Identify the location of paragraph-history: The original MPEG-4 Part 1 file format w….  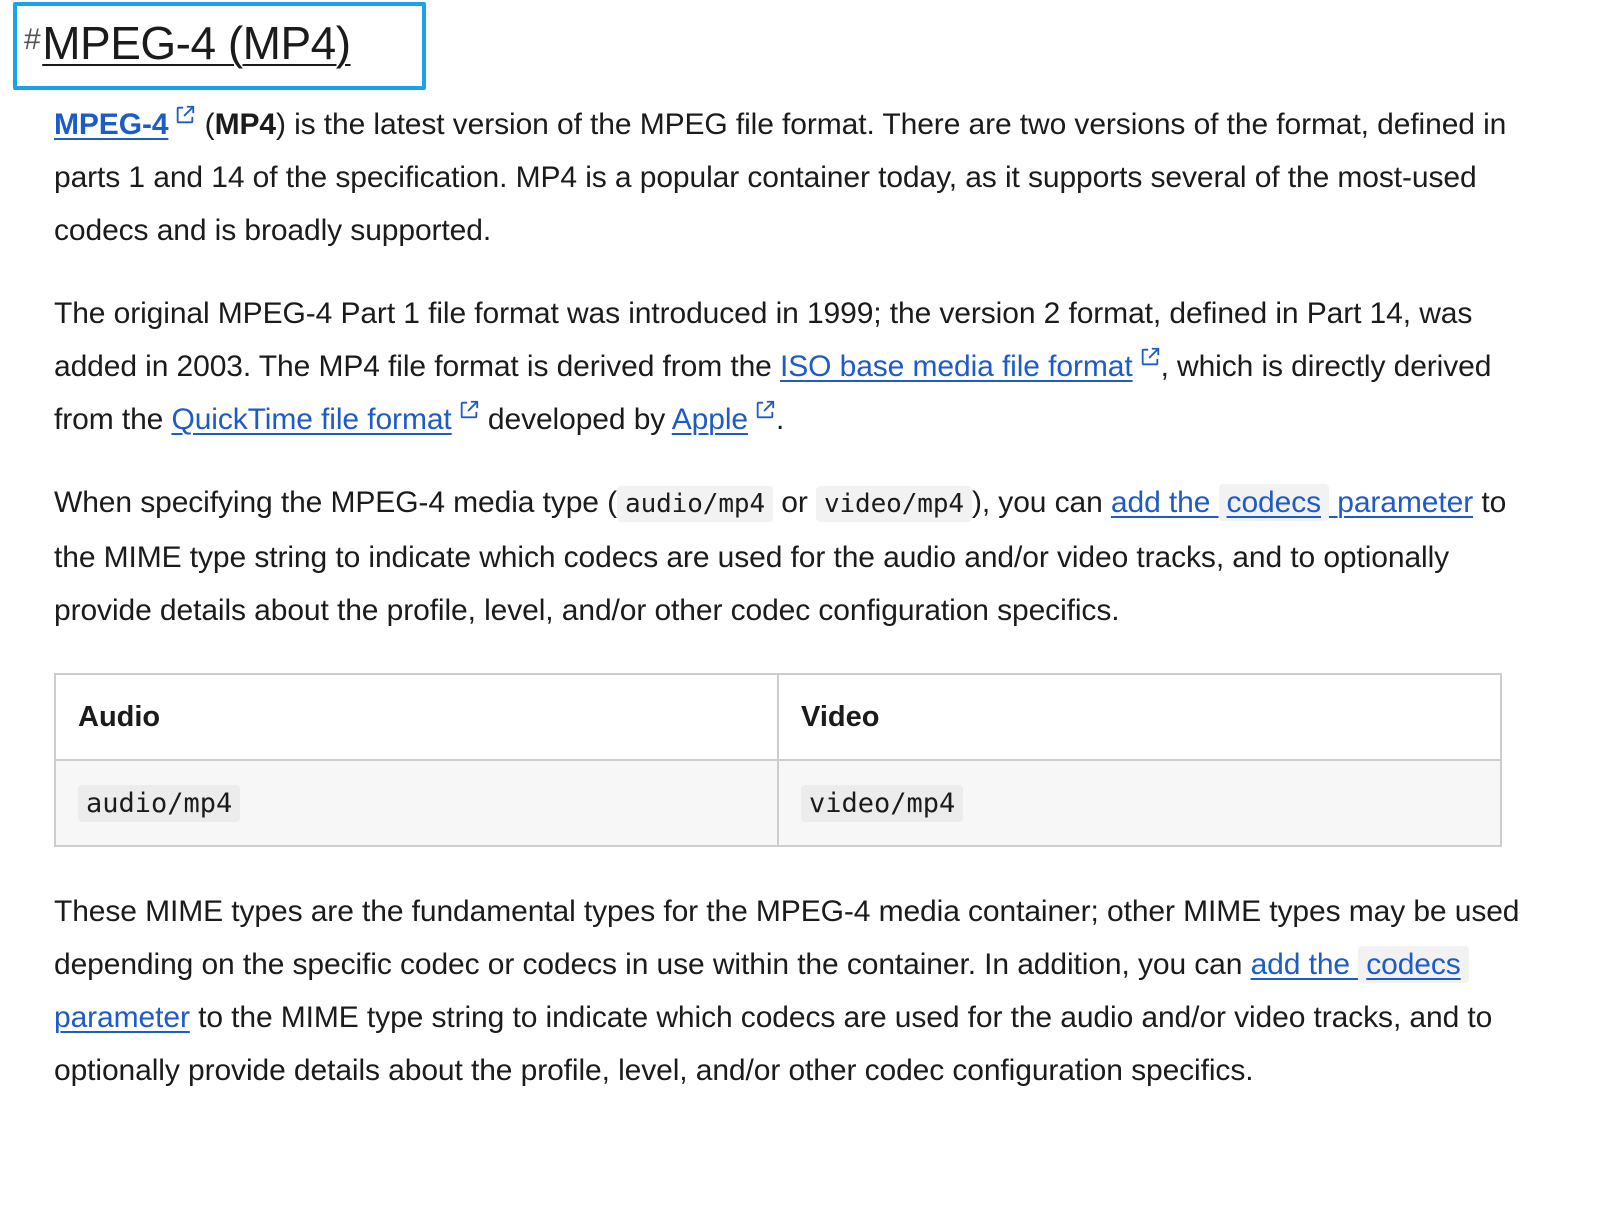
(804, 366).